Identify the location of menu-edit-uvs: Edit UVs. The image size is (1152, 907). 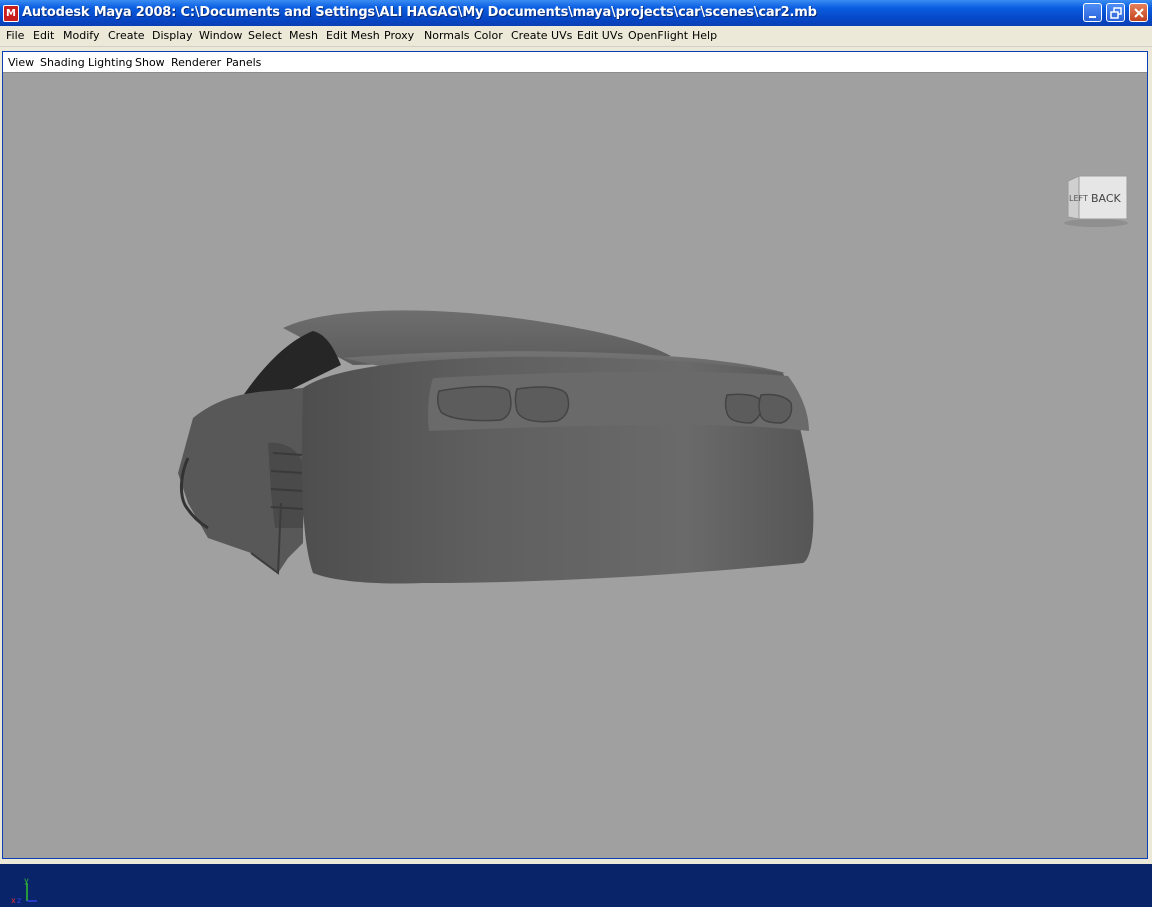
(600, 35).